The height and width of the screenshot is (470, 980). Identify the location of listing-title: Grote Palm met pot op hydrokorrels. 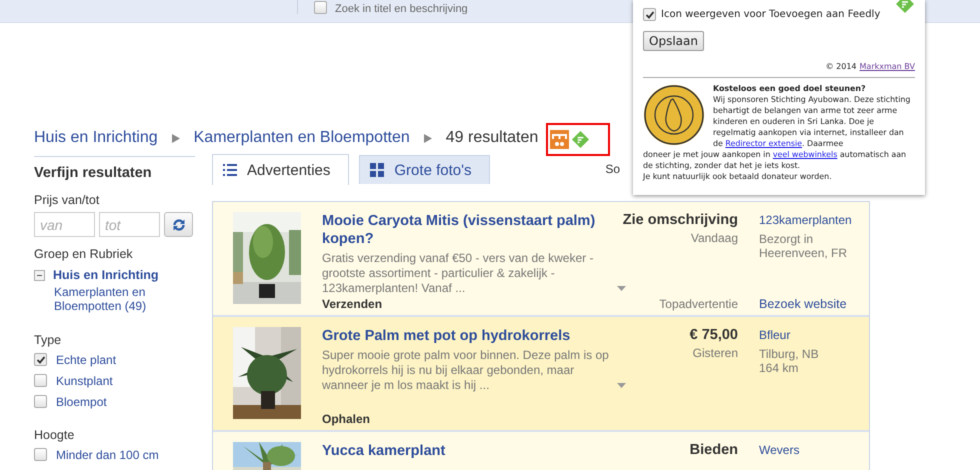
(474, 336).